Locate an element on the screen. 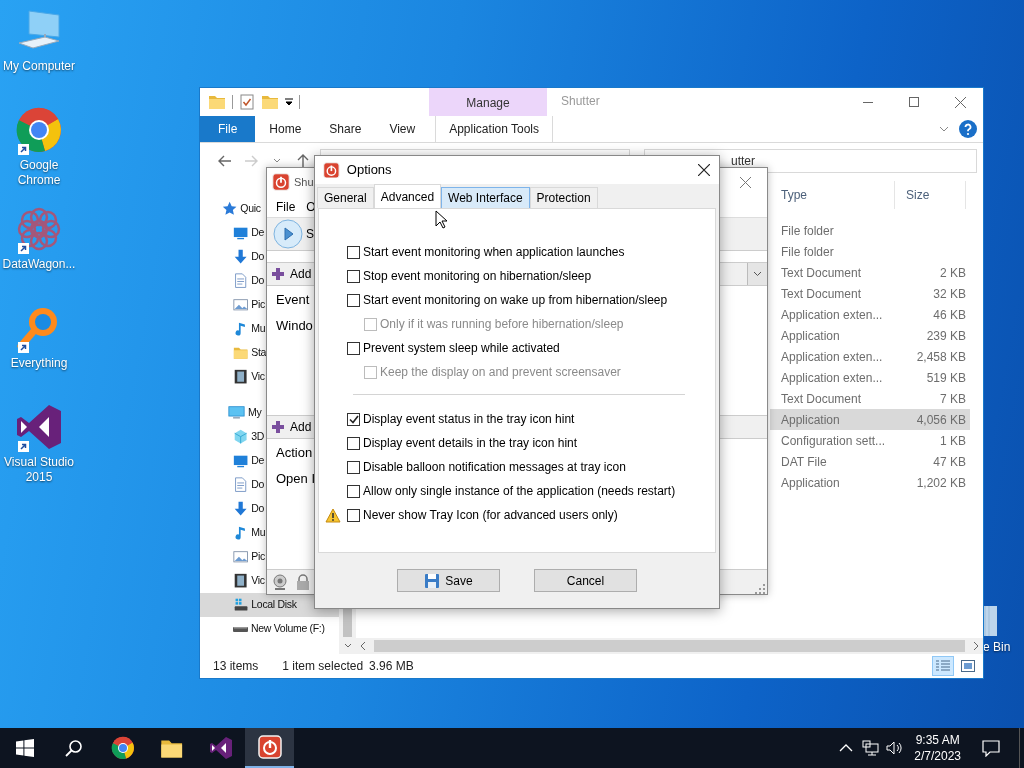 This screenshot has height=768, width=1024. table-cell-text: 519 KB is located at coordinates (945, 378).